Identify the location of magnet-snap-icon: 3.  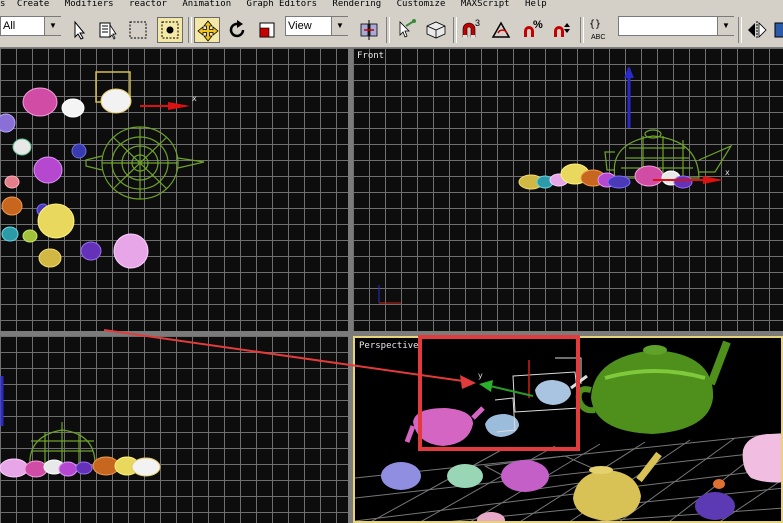
(471, 28).